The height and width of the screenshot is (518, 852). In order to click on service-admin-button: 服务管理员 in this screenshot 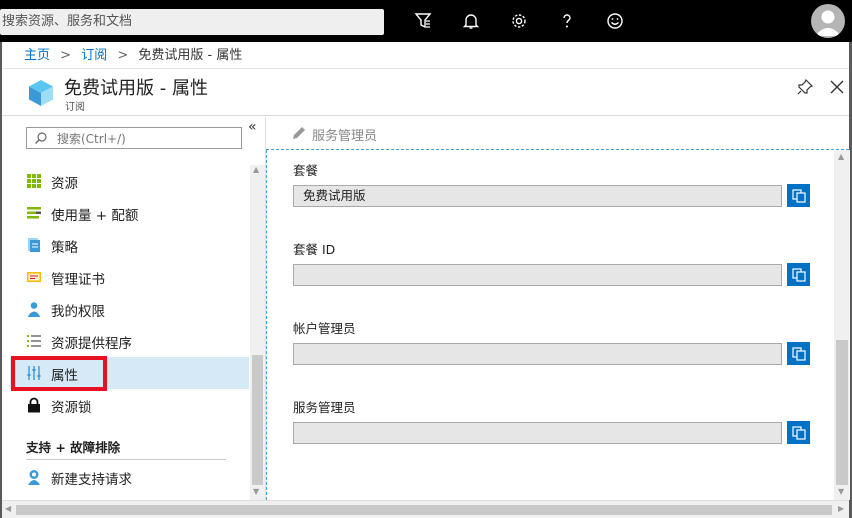, I will do `click(344, 134)`.